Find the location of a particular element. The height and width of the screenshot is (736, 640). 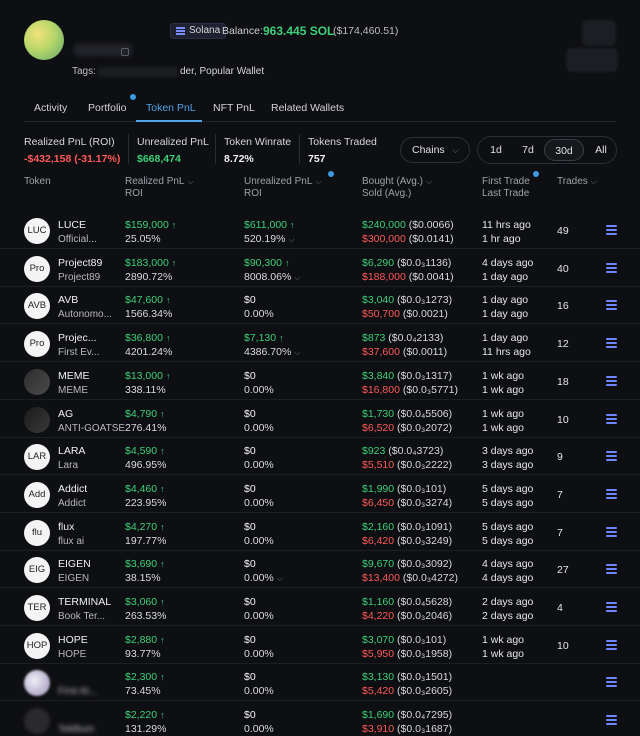

first-trade: 4 days ago is located at coordinates (508, 263).